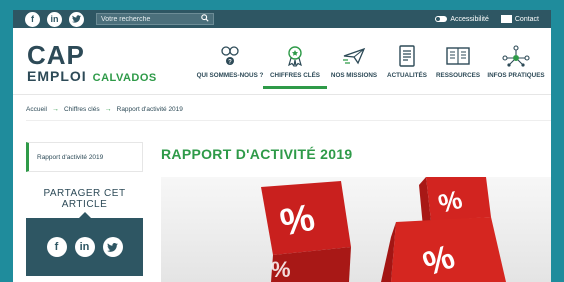 The image size is (564, 282). What do you see at coordinates (107, 66) in the screenshot?
I see `logo: CAP EMPLOI CALVADOS` at bounding box center [107, 66].